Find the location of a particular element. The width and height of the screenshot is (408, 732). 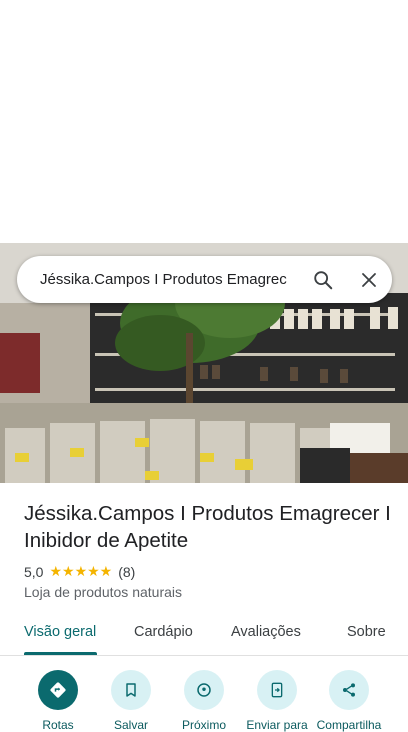

directions-icon is located at coordinates (58, 690).